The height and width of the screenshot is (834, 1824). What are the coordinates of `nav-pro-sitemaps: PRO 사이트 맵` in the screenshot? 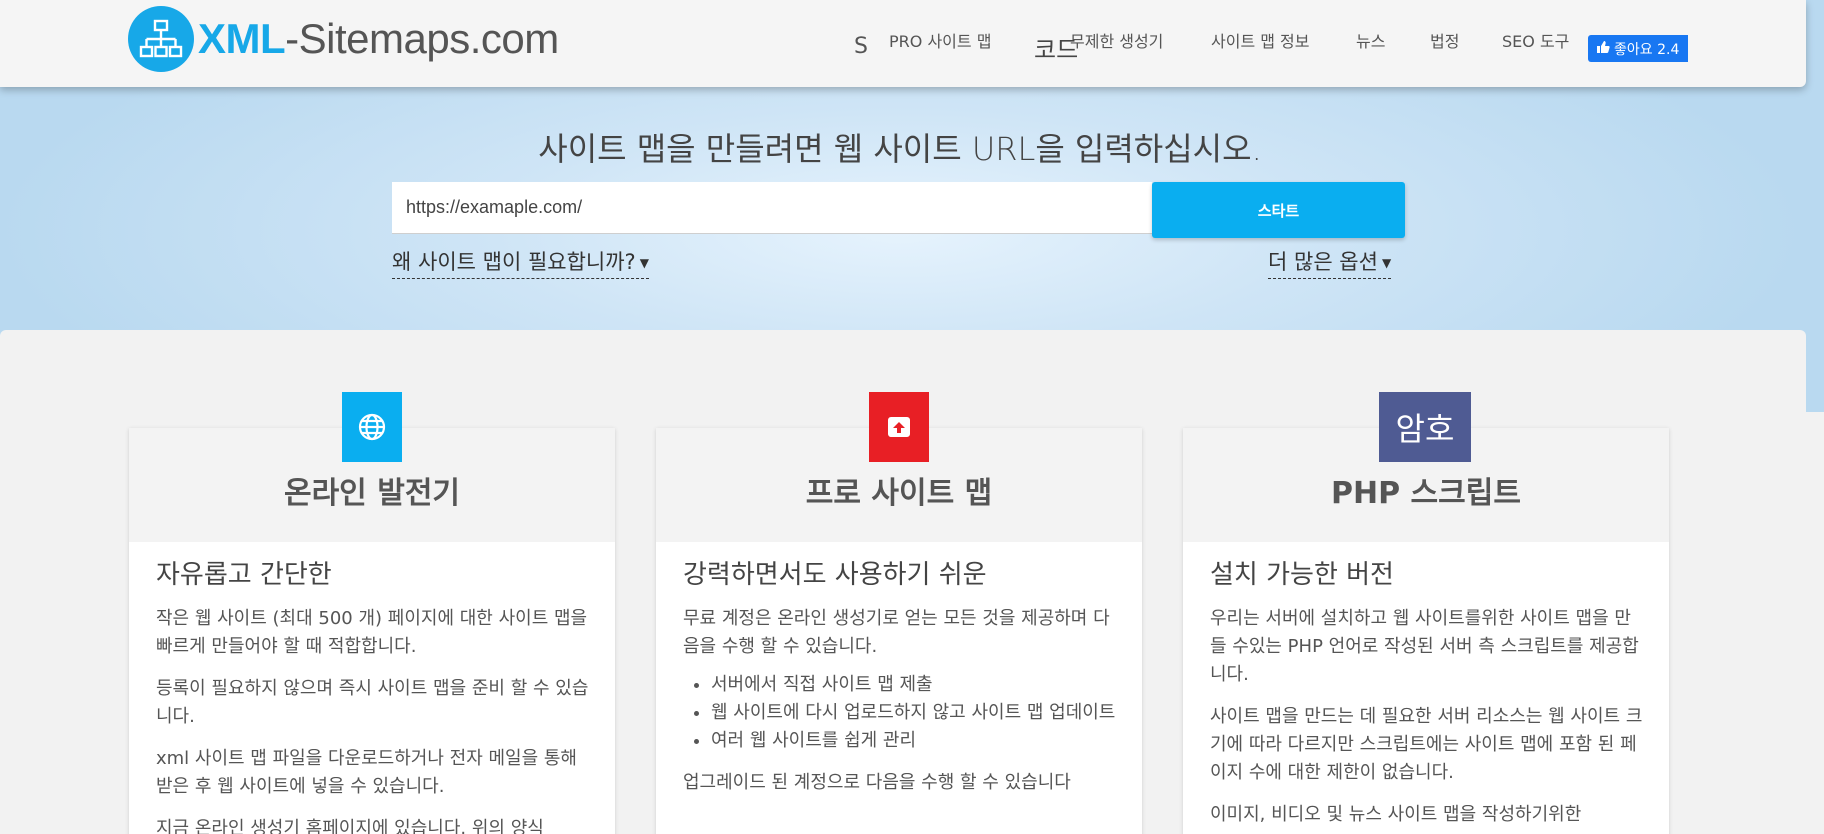 It's located at (940, 40).